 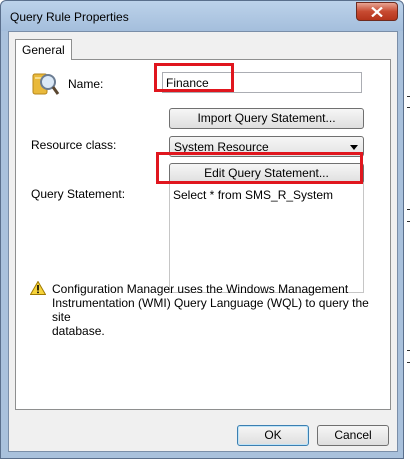 What do you see at coordinates (407, 229) in the screenshot?
I see `background-edge` at bounding box center [407, 229].